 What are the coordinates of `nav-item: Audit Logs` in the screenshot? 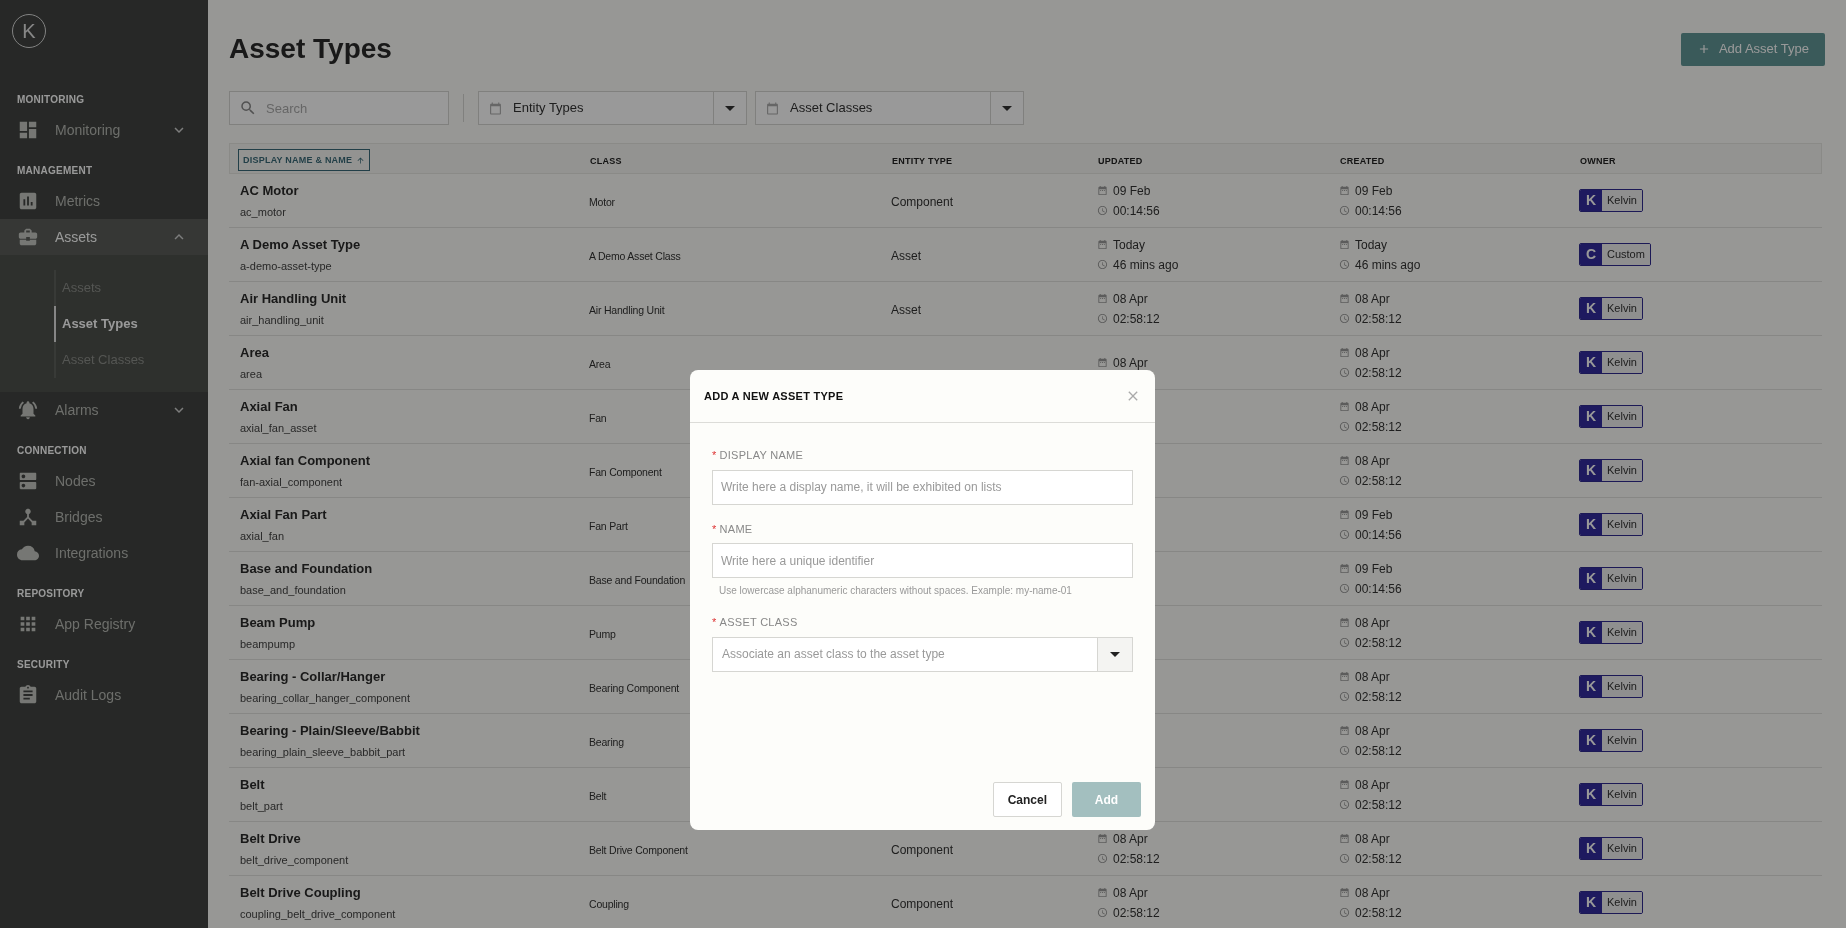 It's located at (104, 695).